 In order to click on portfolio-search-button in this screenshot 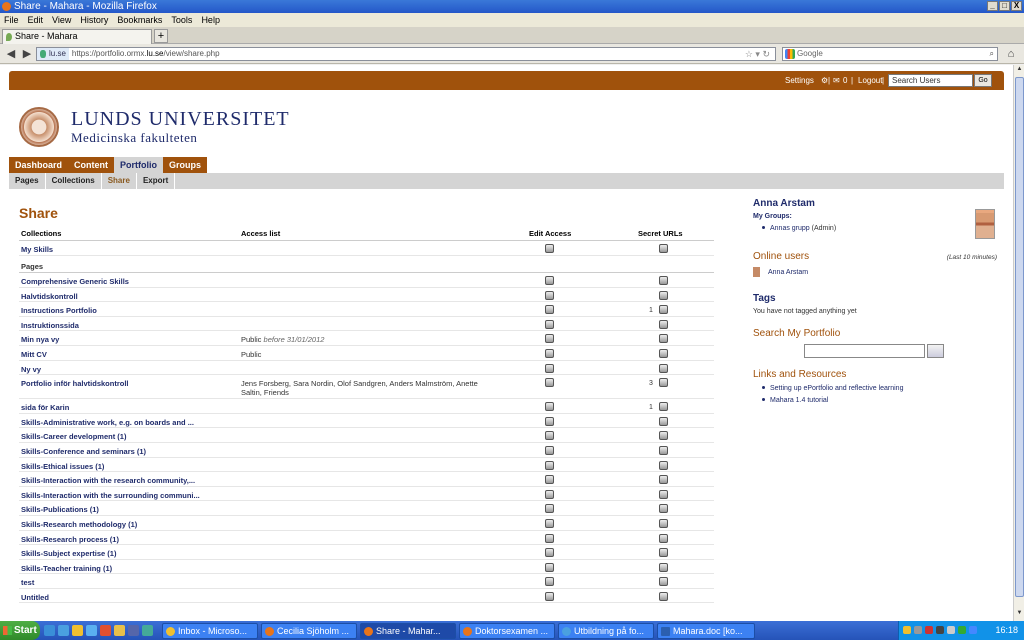, I will do `click(935, 351)`.